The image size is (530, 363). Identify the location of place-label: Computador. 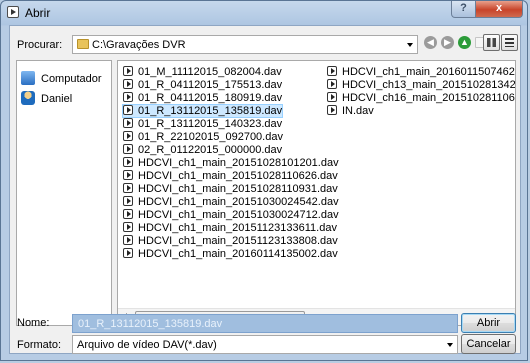
(71, 79).